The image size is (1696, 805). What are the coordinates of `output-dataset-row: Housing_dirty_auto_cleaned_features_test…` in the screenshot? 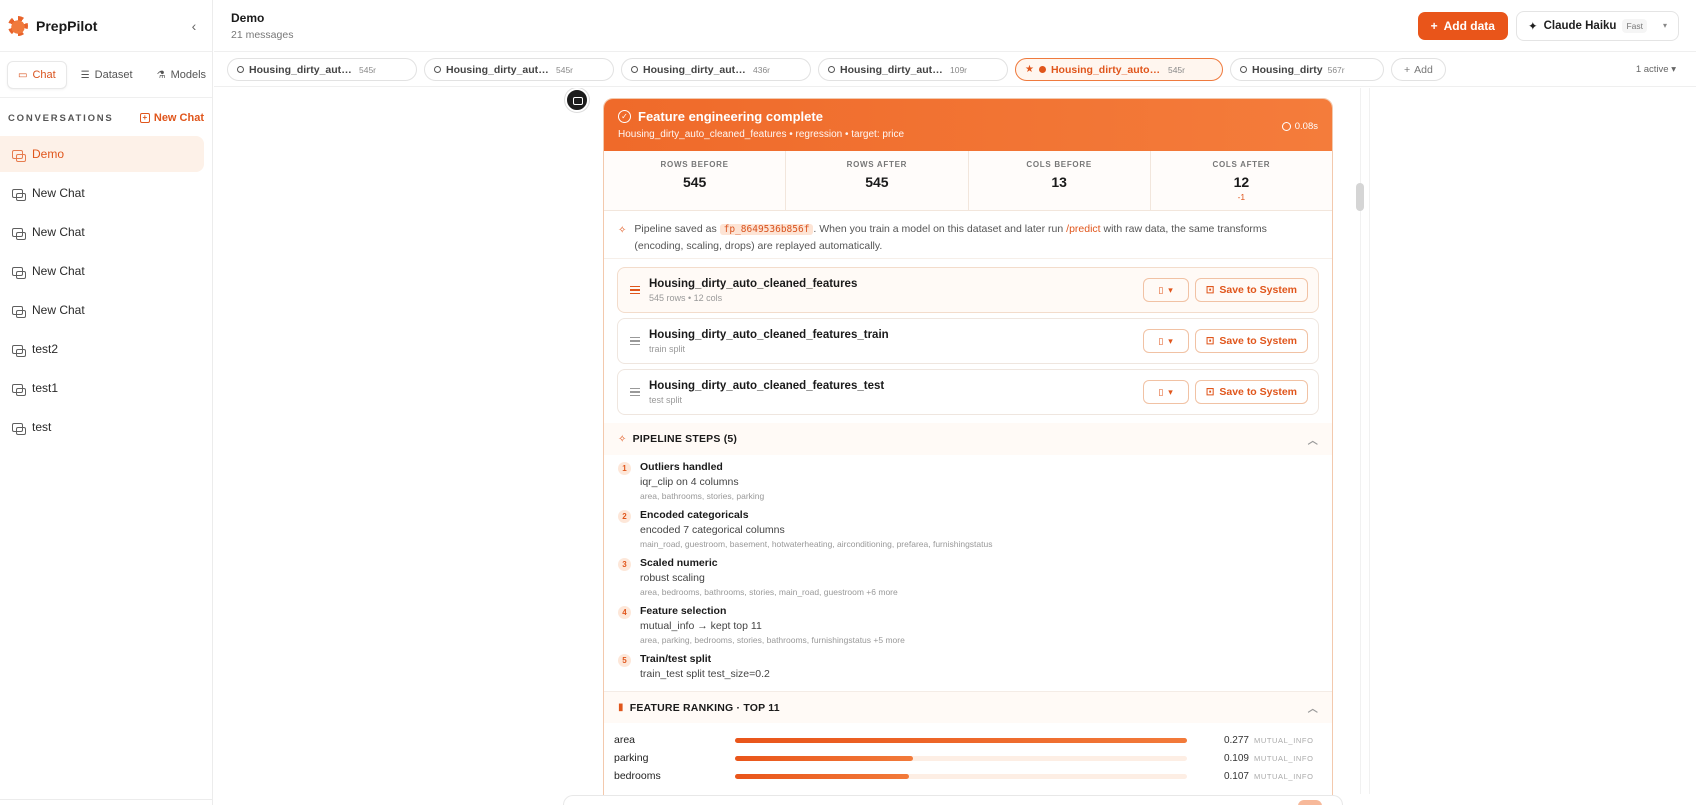 It's located at (968, 392).